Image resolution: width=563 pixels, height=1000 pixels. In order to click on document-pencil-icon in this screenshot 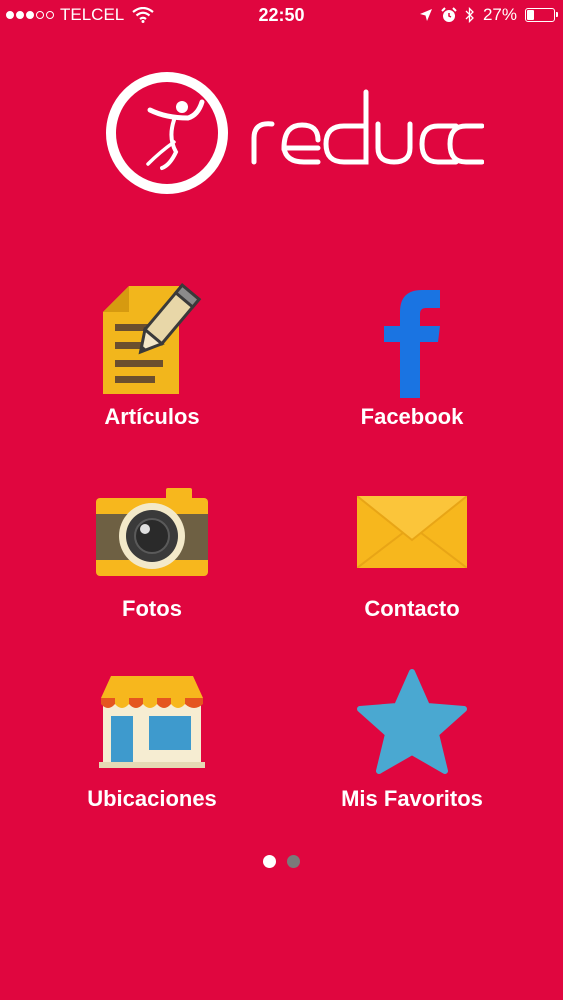, I will do `click(152, 338)`.